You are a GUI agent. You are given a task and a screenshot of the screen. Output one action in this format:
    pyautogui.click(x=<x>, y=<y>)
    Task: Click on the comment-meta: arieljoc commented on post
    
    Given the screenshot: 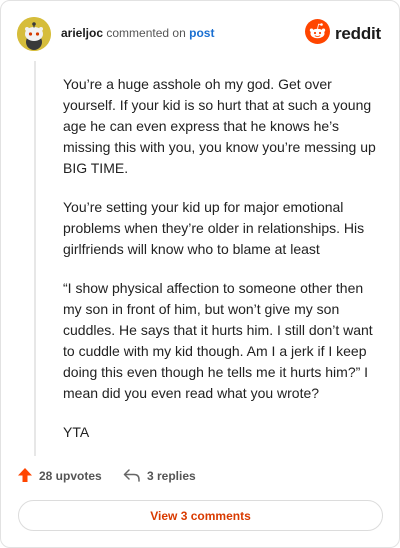 What is the action you would take?
    pyautogui.click(x=137, y=33)
    